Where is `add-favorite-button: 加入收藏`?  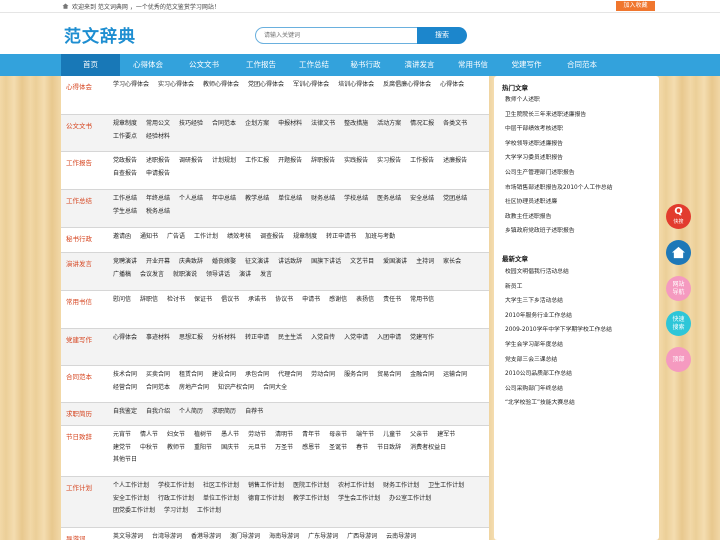
add-favorite-button: 加入收藏 is located at coordinates (635, 6).